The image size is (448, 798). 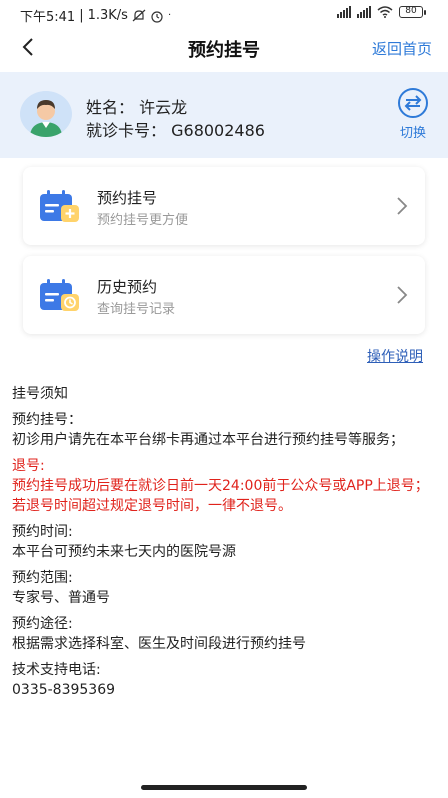 What do you see at coordinates (344, 12) in the screenshot?
I see `cell-signal-icon` at bounding box center [344, 12].